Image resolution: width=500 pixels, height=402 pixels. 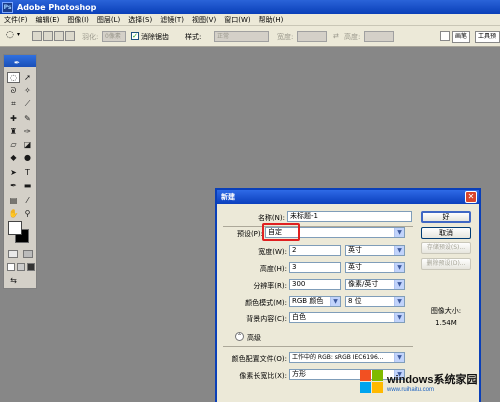 What do you see at coordinates (10, 35) in the screenshot?
I see `marquee-tool-icon: ◌` at bounding box center [10, 35].